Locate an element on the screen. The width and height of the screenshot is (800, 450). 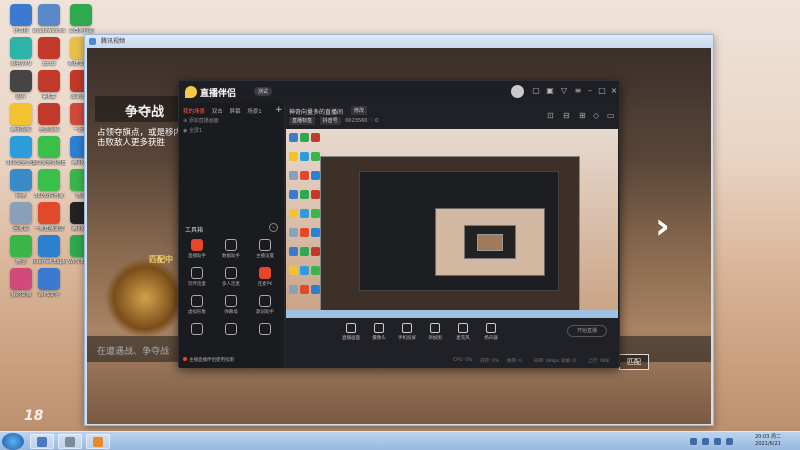
desktop-icon: 全能视频 is located at coordinates (49, 118).